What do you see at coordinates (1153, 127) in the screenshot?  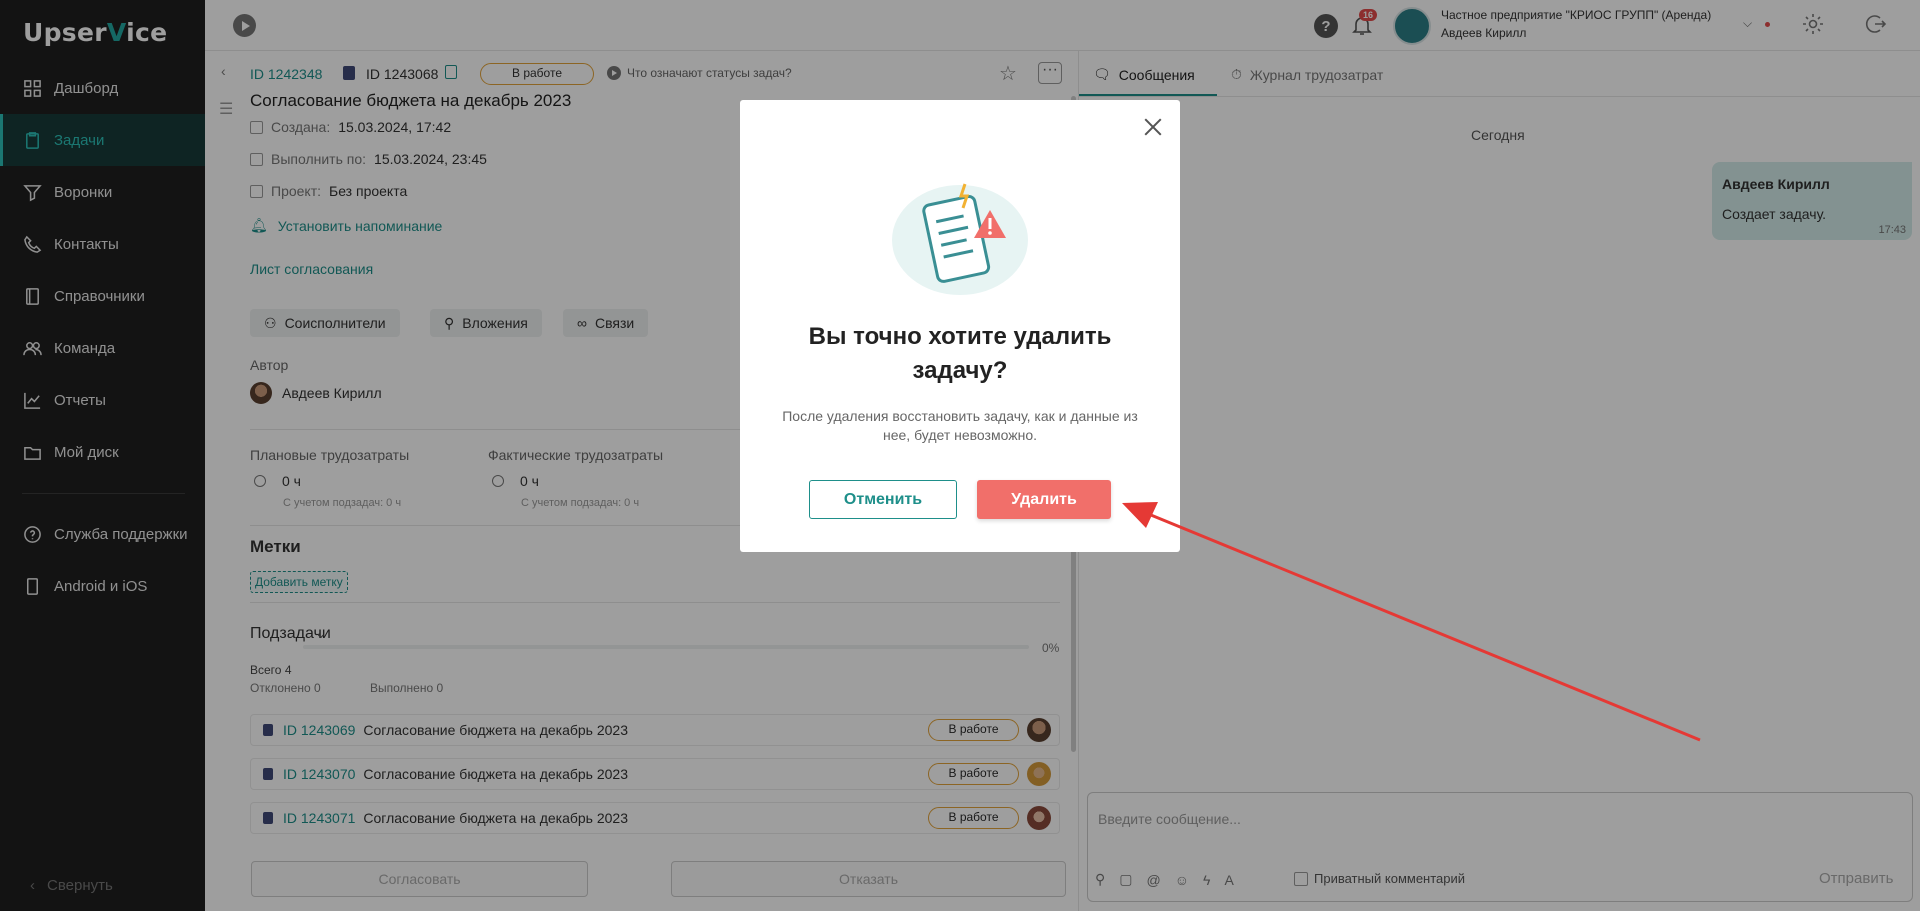 I see `close-icon` at bounding box center [1153, 127].